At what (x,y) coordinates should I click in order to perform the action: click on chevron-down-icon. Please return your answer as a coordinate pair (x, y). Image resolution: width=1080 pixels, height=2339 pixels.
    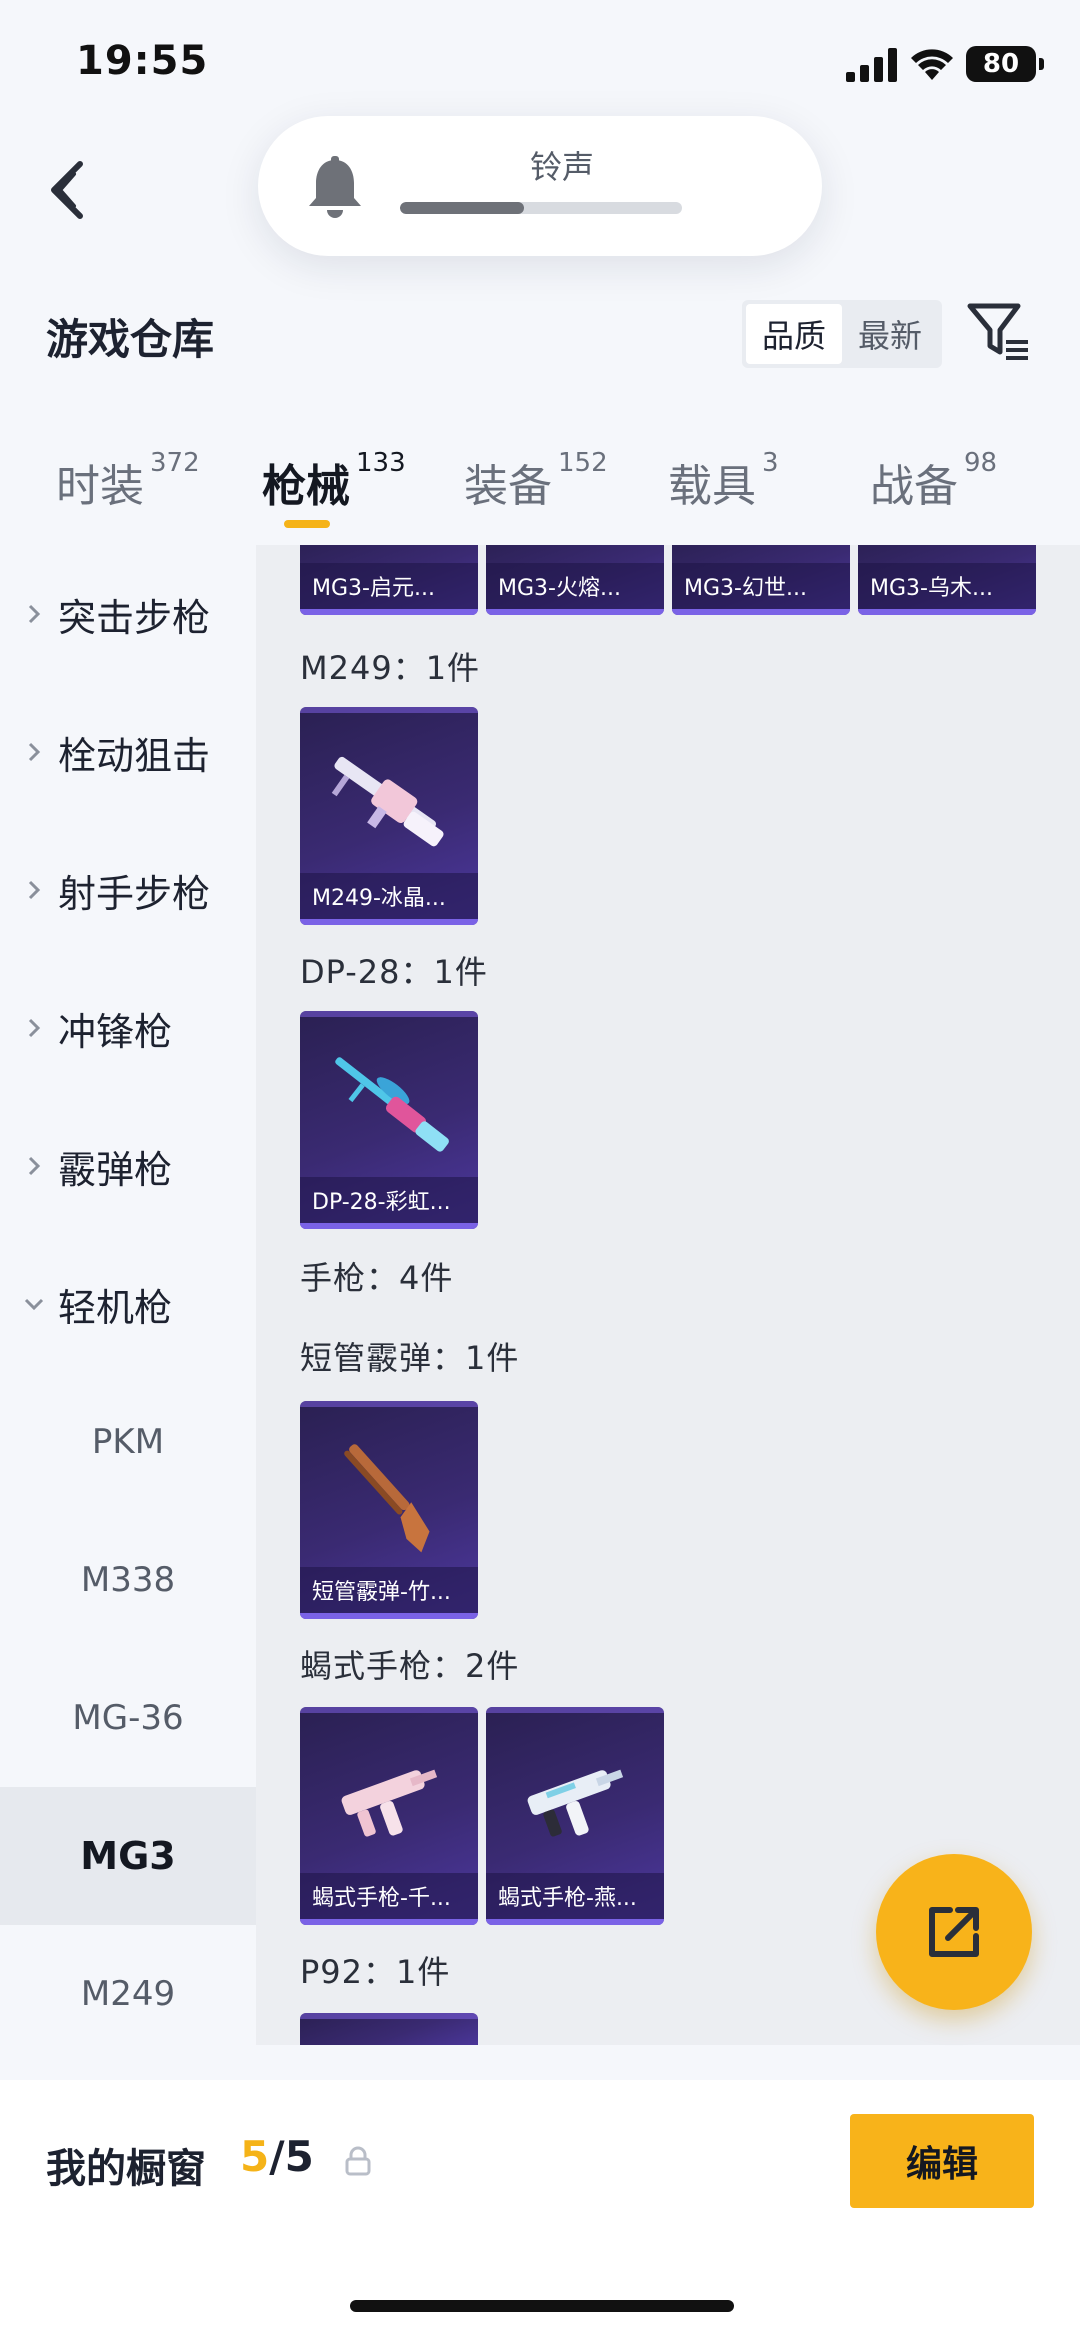
    Looking at the image, I should click on (34, 1304).